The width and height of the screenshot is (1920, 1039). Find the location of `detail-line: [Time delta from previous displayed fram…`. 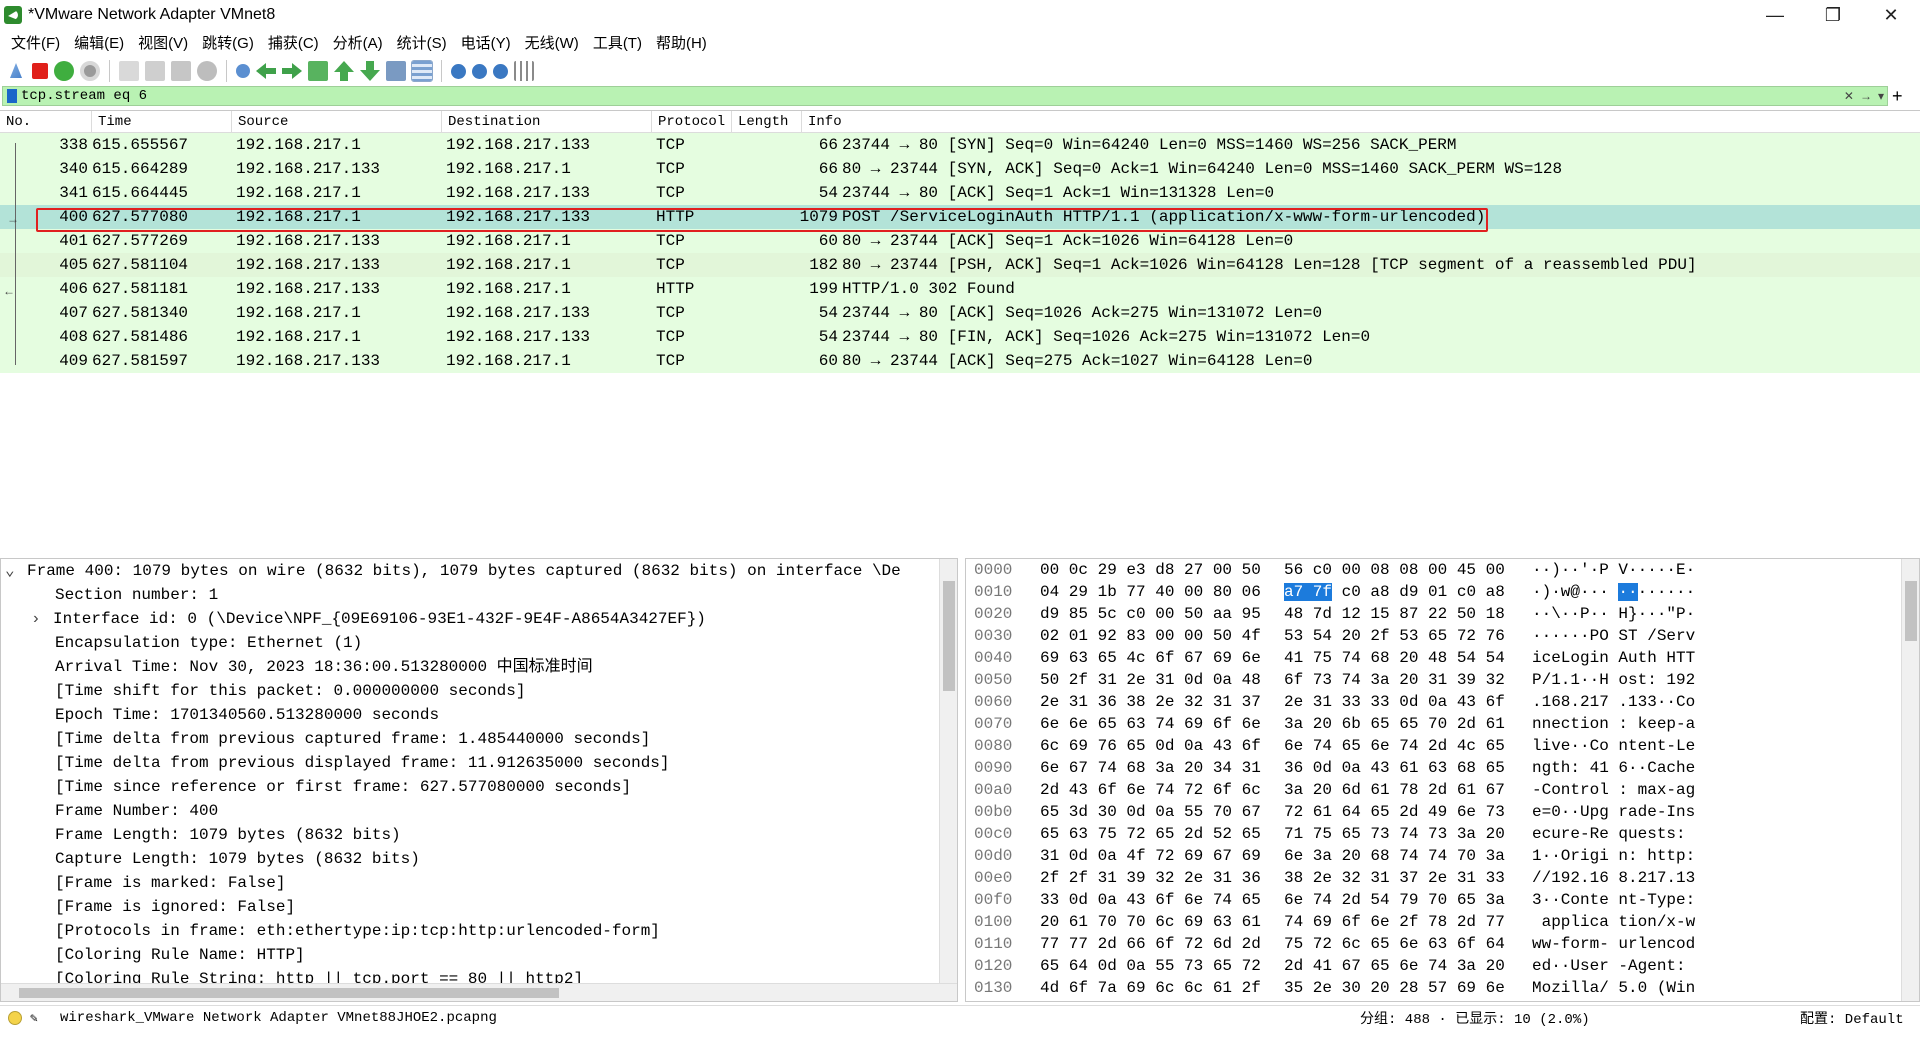

detail-line: [Time delta from previous displayed fram… is located at coordinates (479, 763).